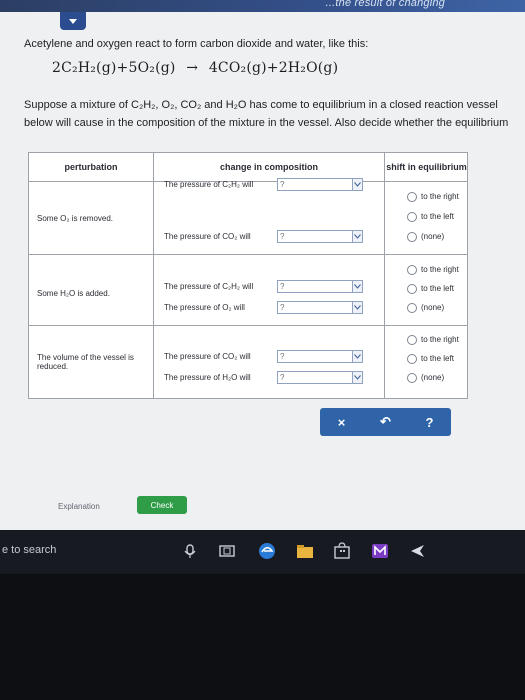  What do you see at coordinates (273, 68) in the screenshot?
I see `equation-products: 4CO₂(g)+2H₂O(g)` at bounding box center [273, 68].